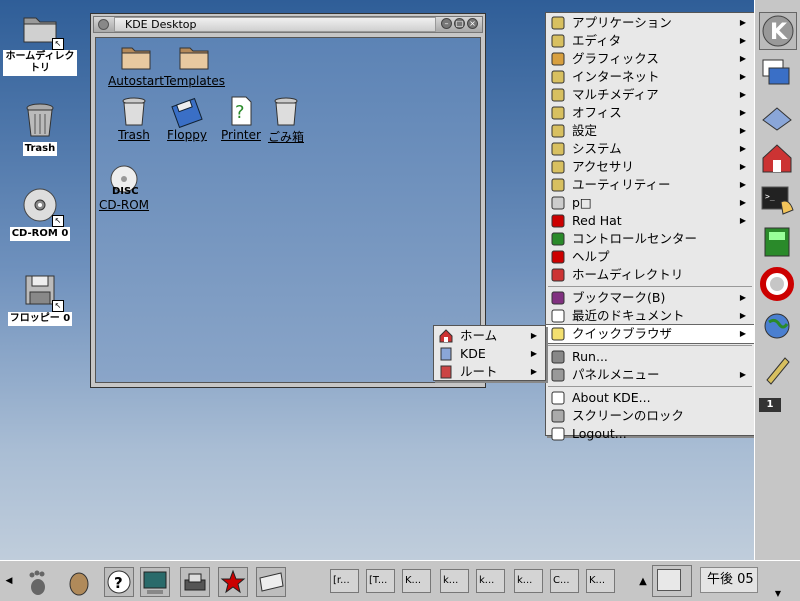 This screenshot has width=800, height=601. What do you see at coordinates (729, 580) in the screenshot?
I see `clock: 午後 05` at bounding box center [729, 580].